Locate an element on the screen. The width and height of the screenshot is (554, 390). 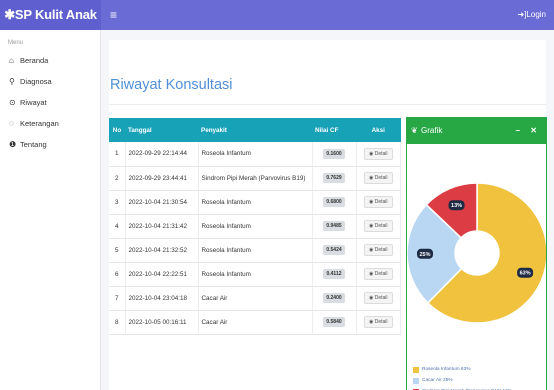
slice-value-label: 63% is located at coordinates (525, 272).